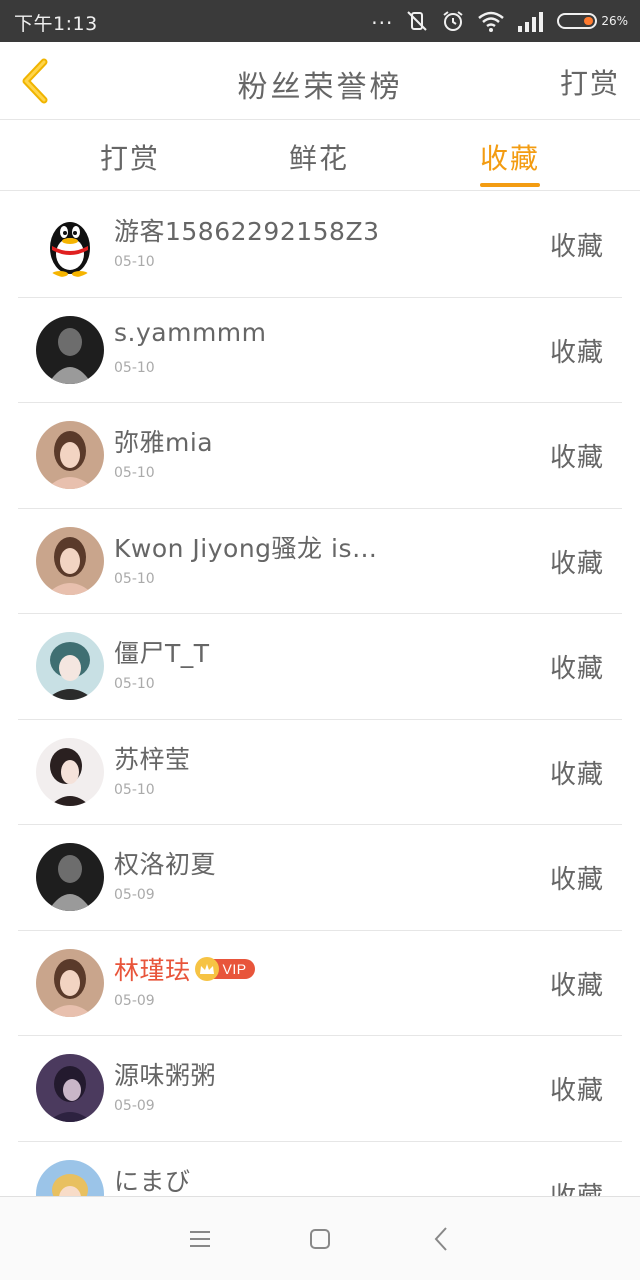 This screenshot has height=1280, width=640. What do you see at coordinates (200, 1239) in the screenshot?
I see `menu-icon` at bounding box center [200, 1239].